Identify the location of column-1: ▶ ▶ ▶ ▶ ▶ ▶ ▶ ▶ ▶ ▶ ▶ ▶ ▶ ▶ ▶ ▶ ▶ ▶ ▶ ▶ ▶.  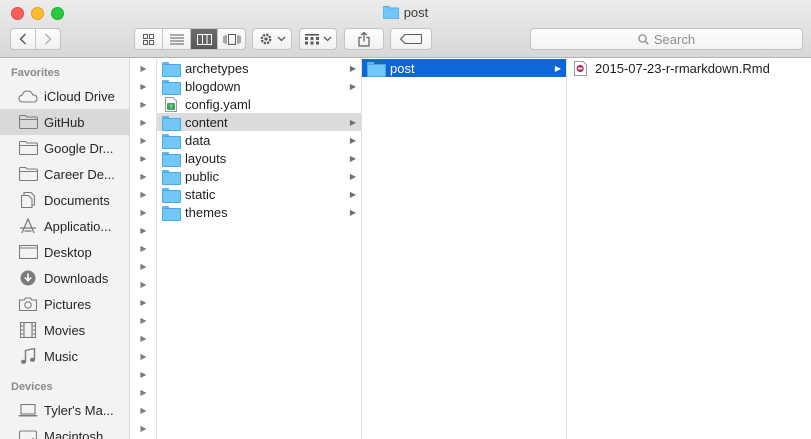
(144, 249).